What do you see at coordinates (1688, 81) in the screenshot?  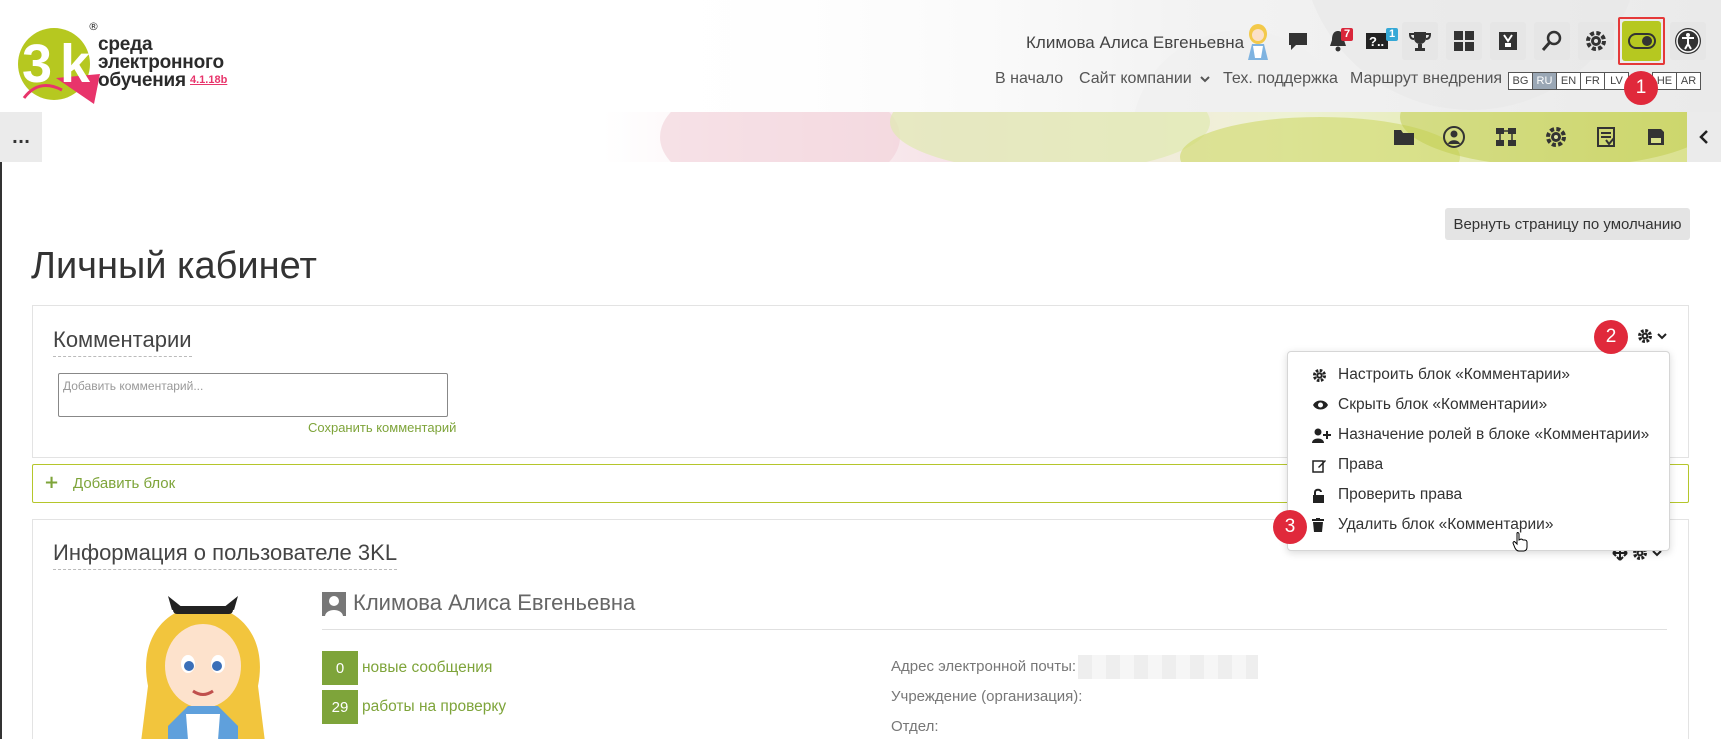 I see `lang-ar: AR` at bounding box center [1688, 81].